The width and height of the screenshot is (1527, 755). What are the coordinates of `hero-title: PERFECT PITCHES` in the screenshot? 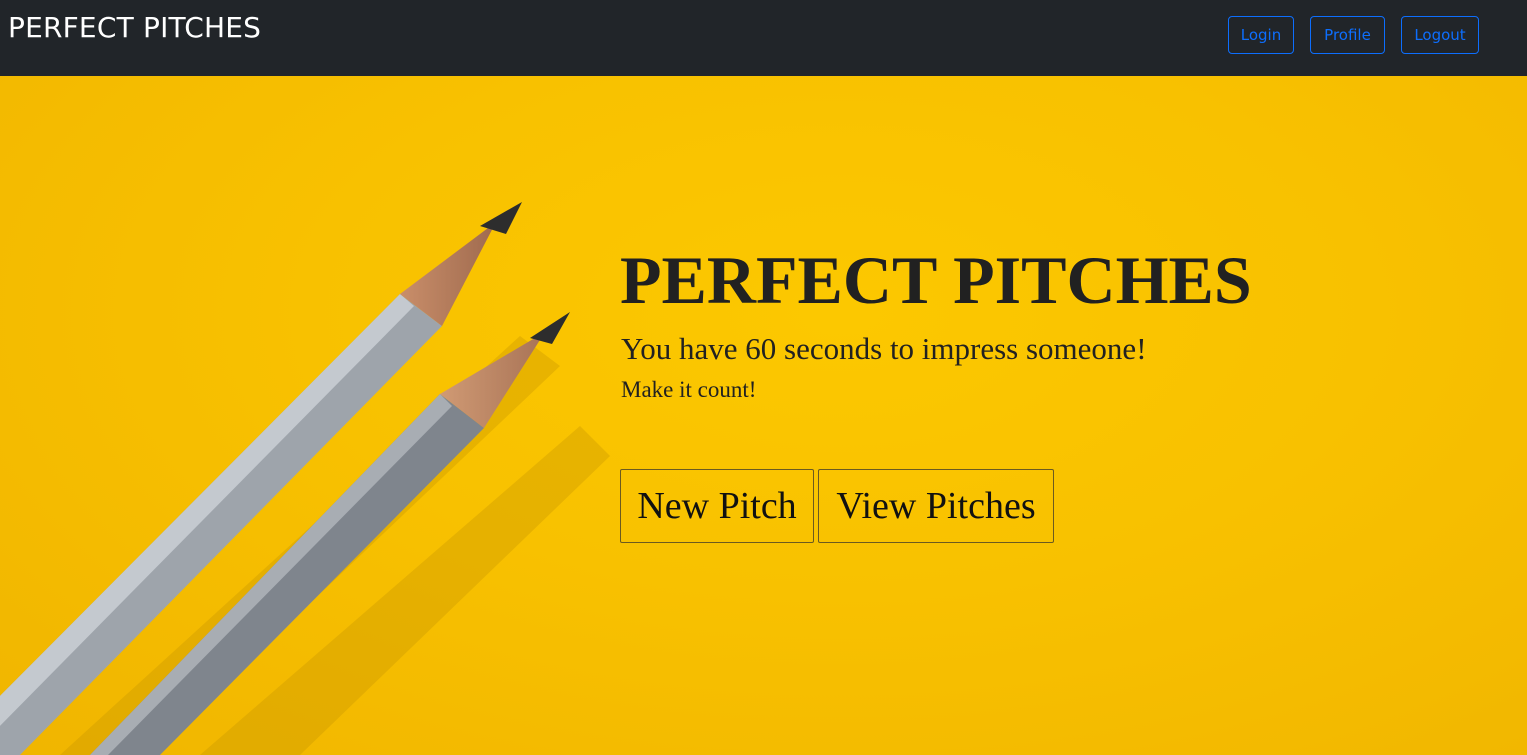 It's located at (936, 280).